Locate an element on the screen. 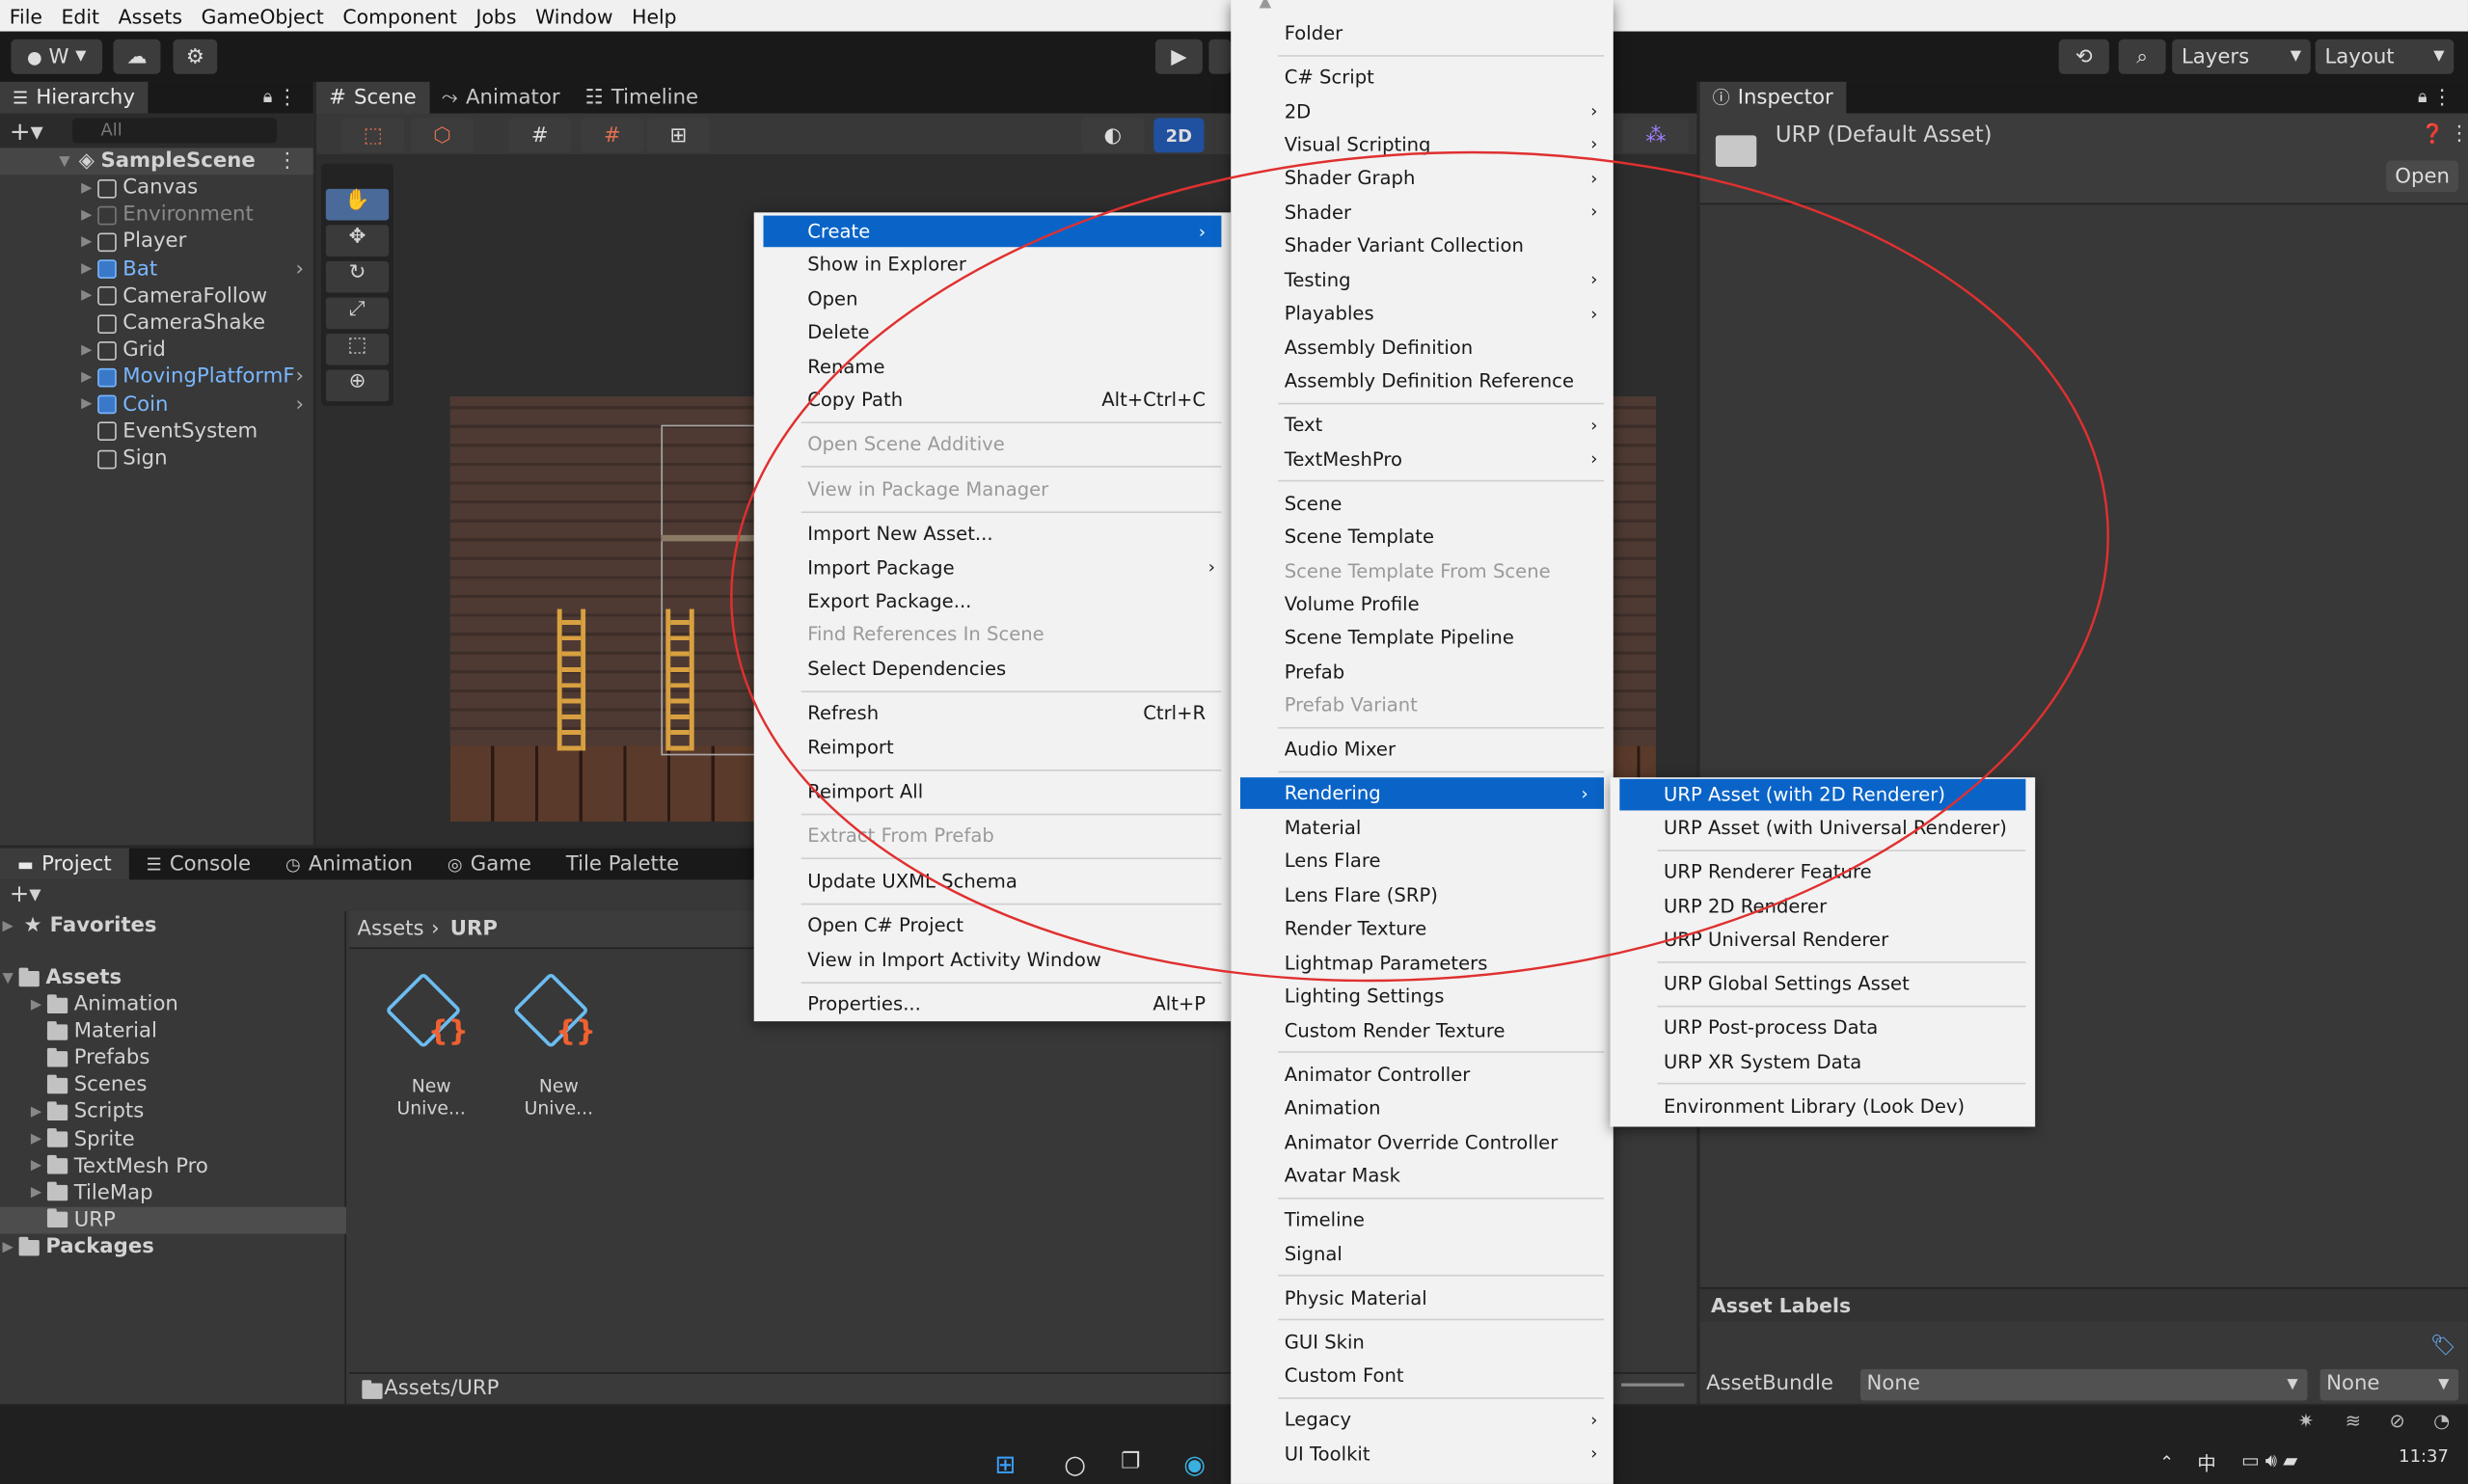  hierarchy-item: ▶ Canvas is located at coordinates (156, 188).